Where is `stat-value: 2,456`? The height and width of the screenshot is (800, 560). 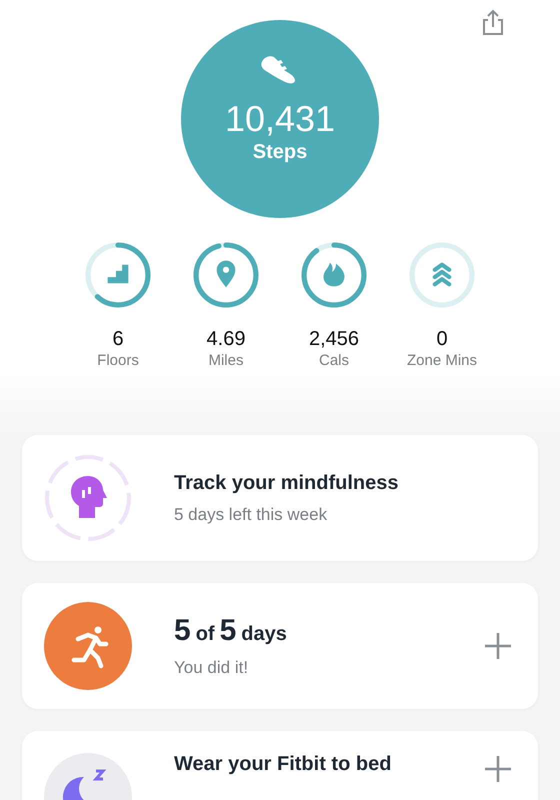 stat-value: 2,456 is located at coordinates (334, 339).